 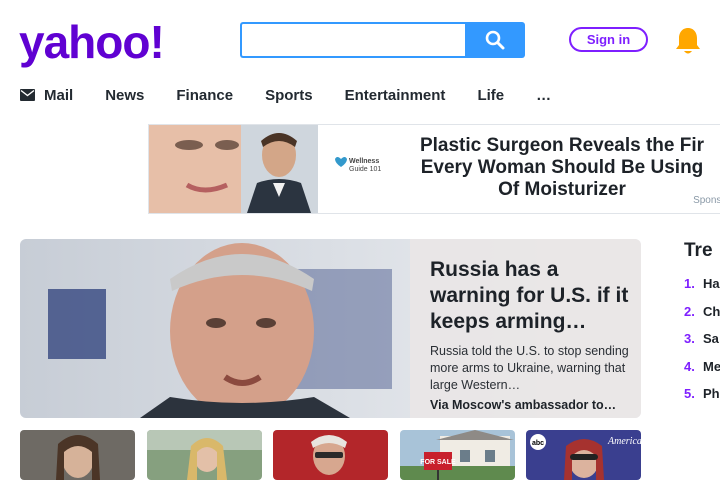 What do you see at coordinates (438, 462) in the screenshot?
I see `for-sale-sign-text: FOR SALE` at bounding box center [438, 462].